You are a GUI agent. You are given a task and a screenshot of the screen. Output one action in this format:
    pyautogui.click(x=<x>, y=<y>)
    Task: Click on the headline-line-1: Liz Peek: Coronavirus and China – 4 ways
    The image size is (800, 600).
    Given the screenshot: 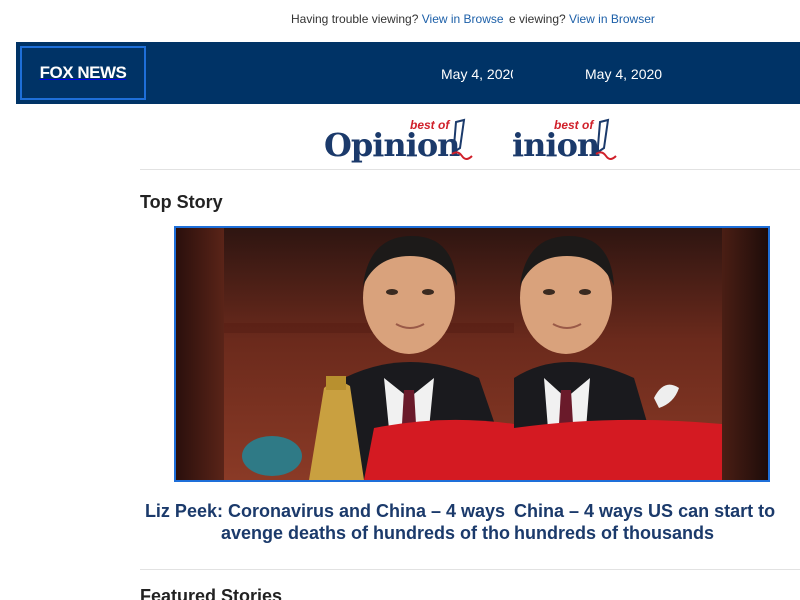 What is the action you would take?
    pyautogui.click(x=325, y=511)
    